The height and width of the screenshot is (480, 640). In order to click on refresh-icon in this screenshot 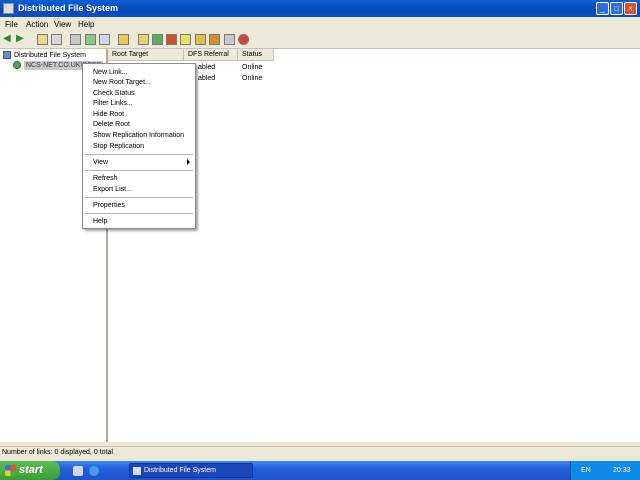, I will do `click(104, 39)`.